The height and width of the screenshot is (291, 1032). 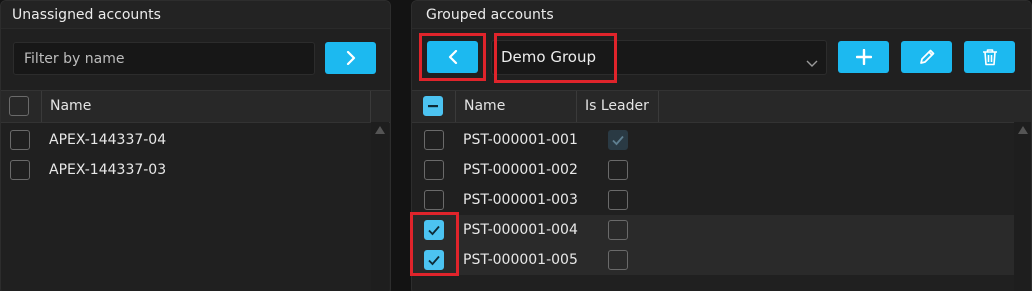 I want to click on plus-icon, so click(x=863, y=57).